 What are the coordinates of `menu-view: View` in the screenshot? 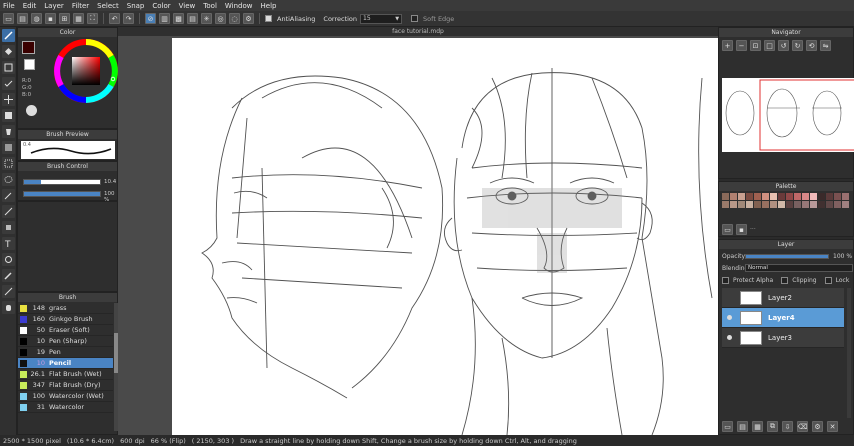 It's located at (187, 6).